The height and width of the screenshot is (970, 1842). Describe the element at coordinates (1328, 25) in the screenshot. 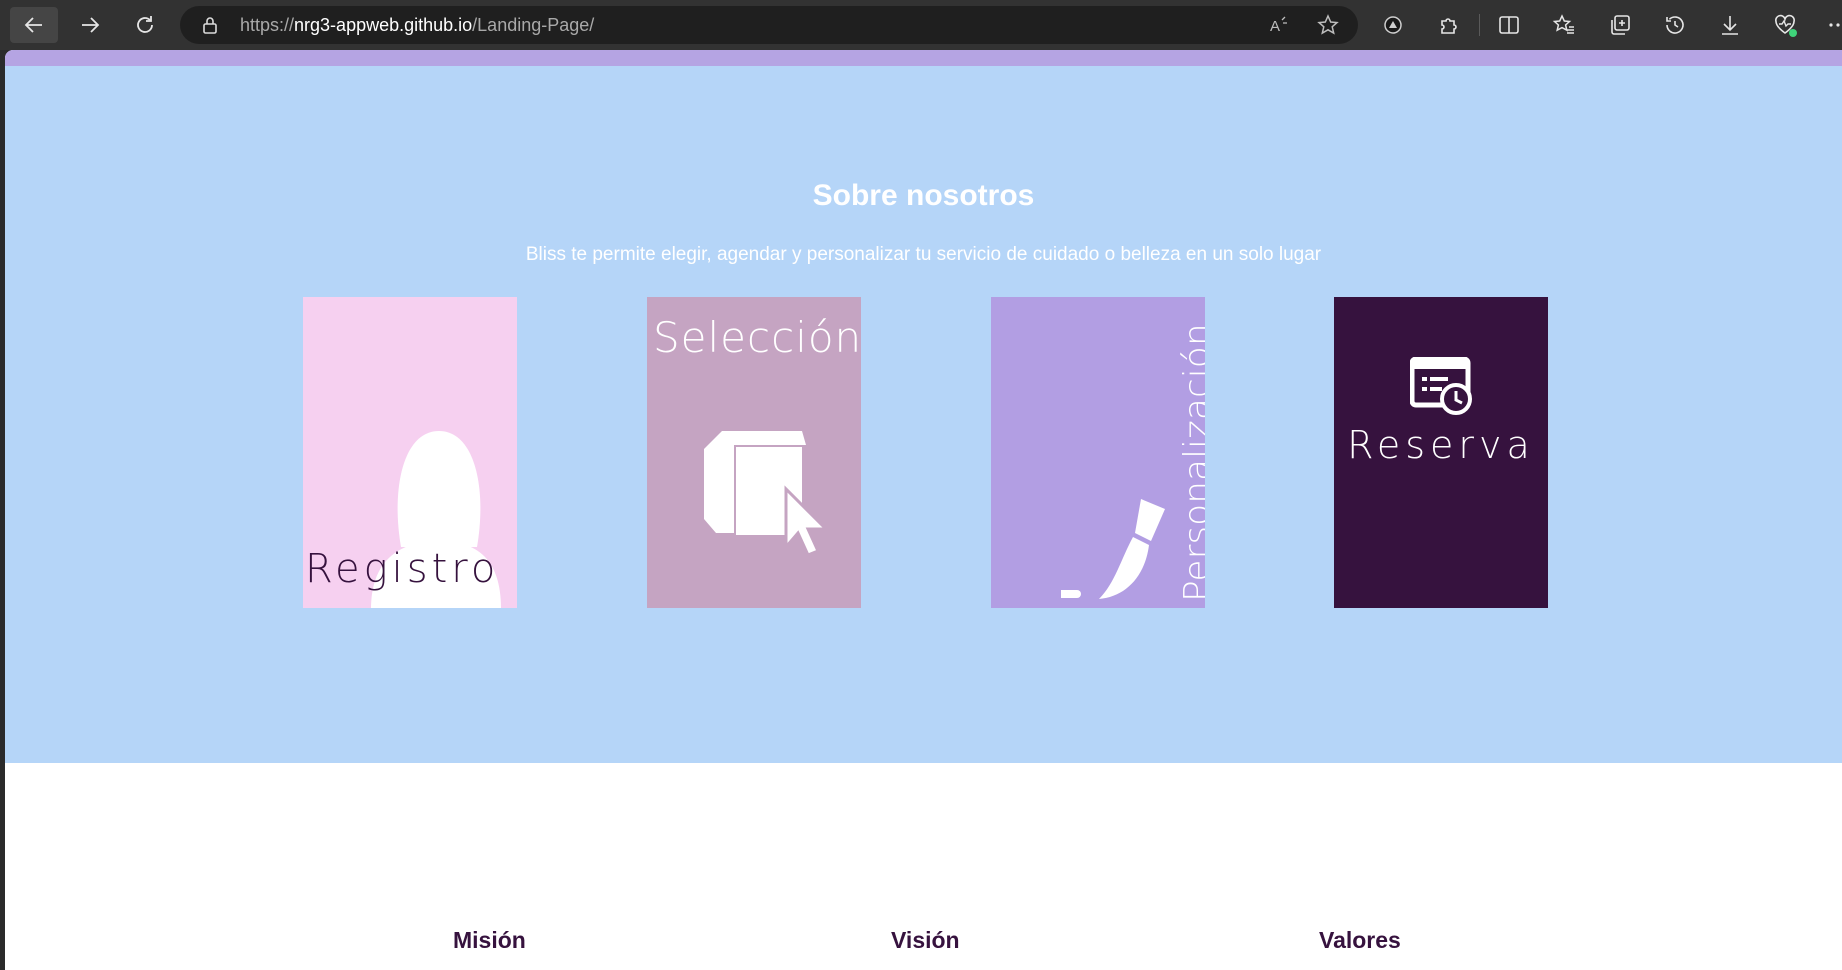

I see `favorite-star-icon` at that location.